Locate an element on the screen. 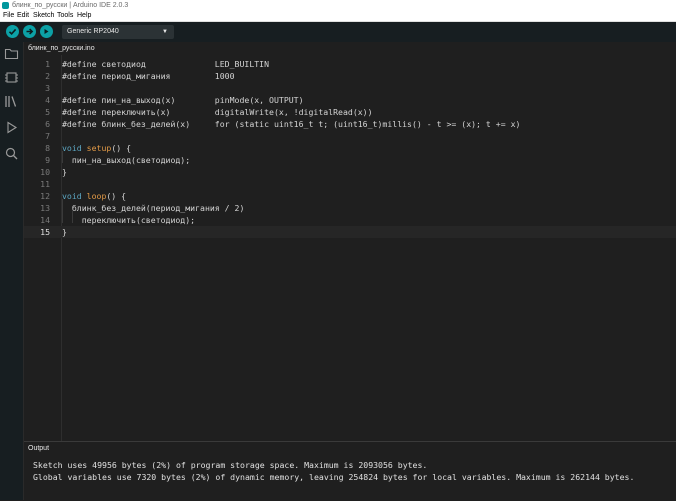  line-number: 13 is located at coordinates (45, 208).